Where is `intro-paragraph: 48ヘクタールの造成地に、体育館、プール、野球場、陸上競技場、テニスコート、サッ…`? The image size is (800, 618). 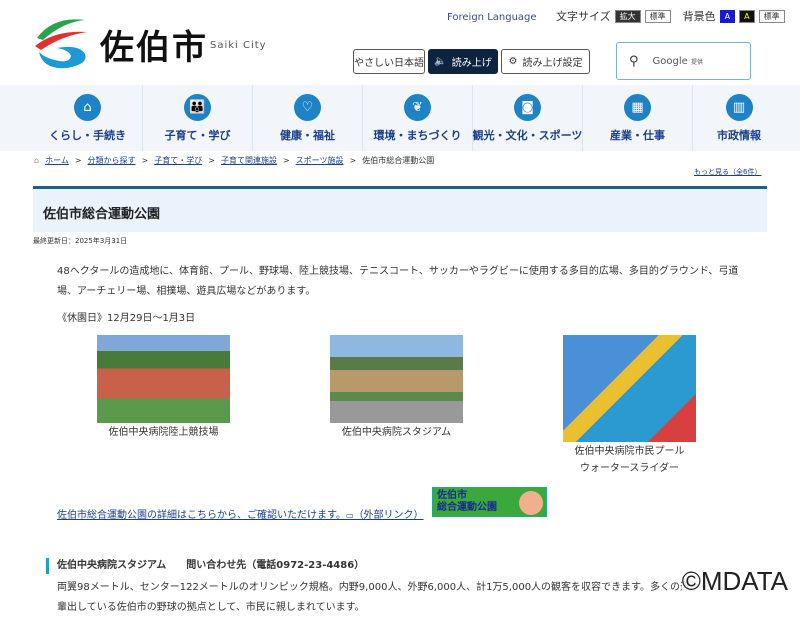 intro-paragraph: 48ヘクタールの造成地に、体育館、プール、野球場、陸上競技場、テニスコート、サッ… is located at coordinates (398, 281).